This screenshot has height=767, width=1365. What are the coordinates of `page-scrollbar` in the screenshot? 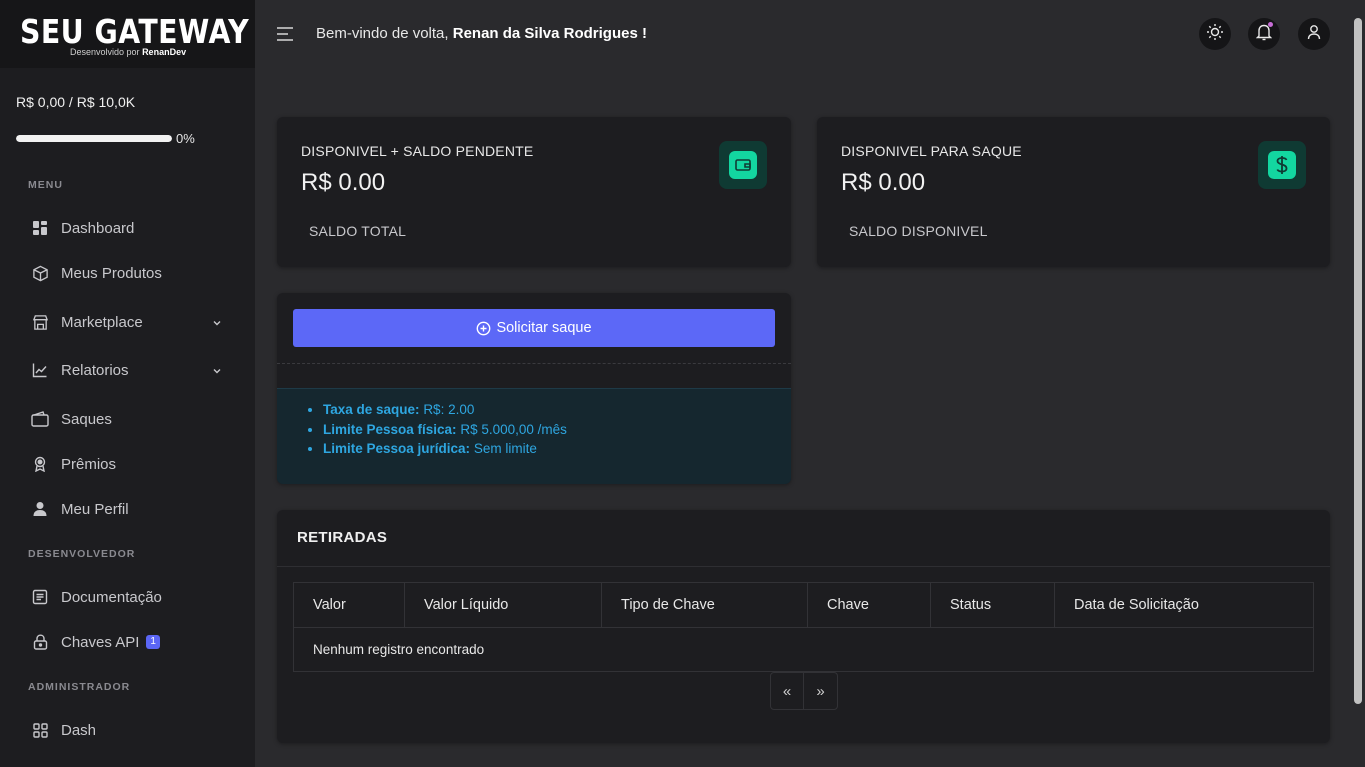 It's located at (1358, 383).